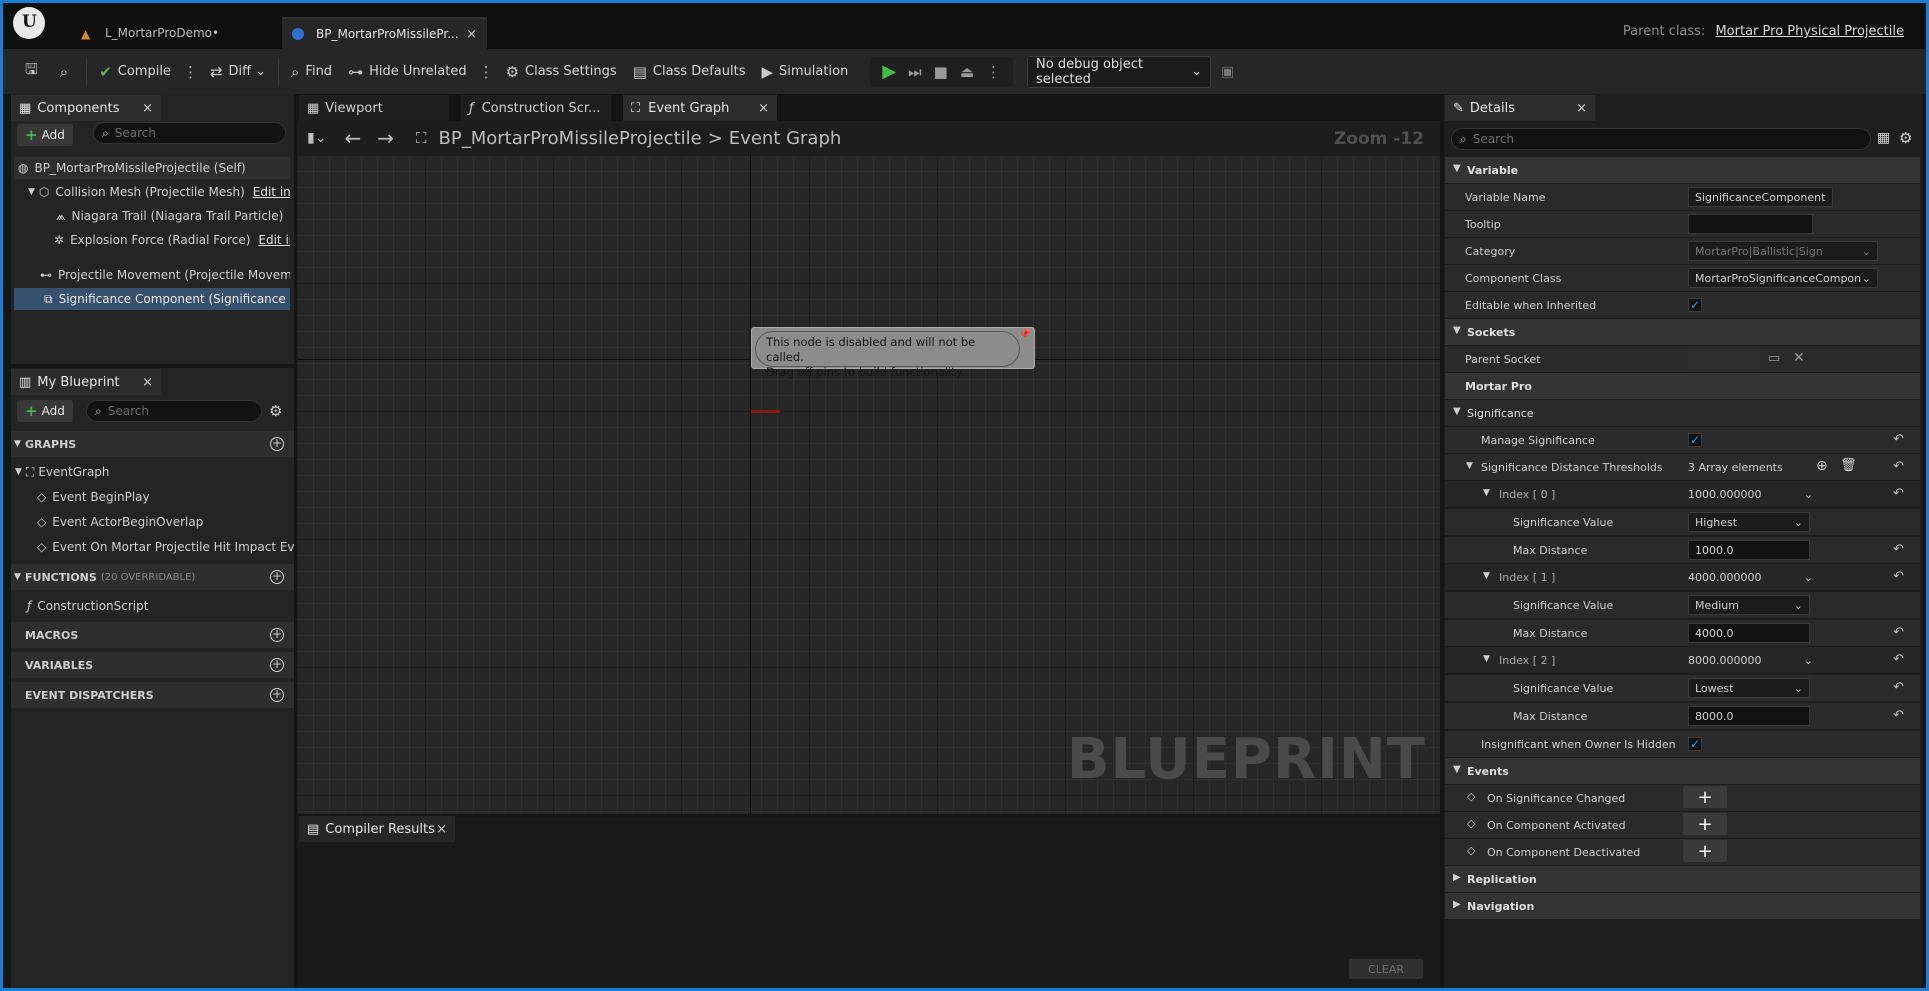 The height and width of the screenshot is (991, 1929). I want to click on category-select: MortarPro|Ballistic|Sign ⌄, so click(1783, 251).